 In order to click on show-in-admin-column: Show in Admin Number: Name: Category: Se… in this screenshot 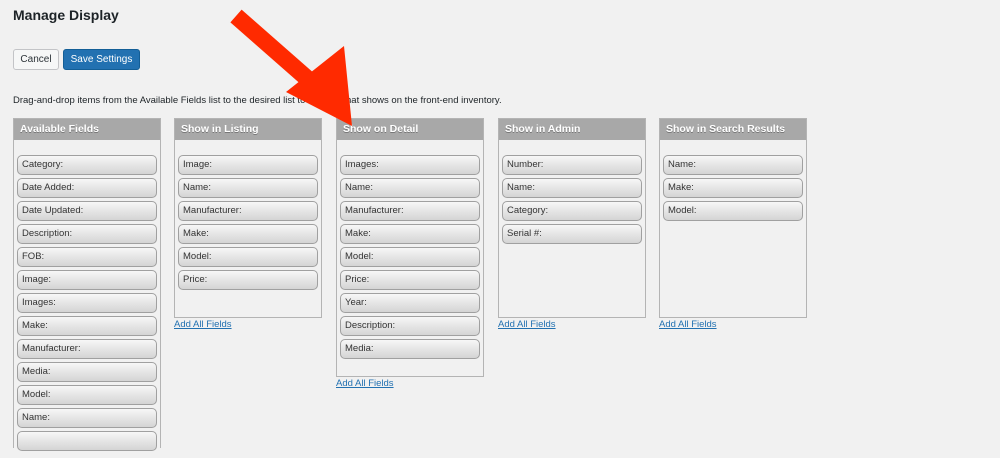, I will do `click(572, 218)`.